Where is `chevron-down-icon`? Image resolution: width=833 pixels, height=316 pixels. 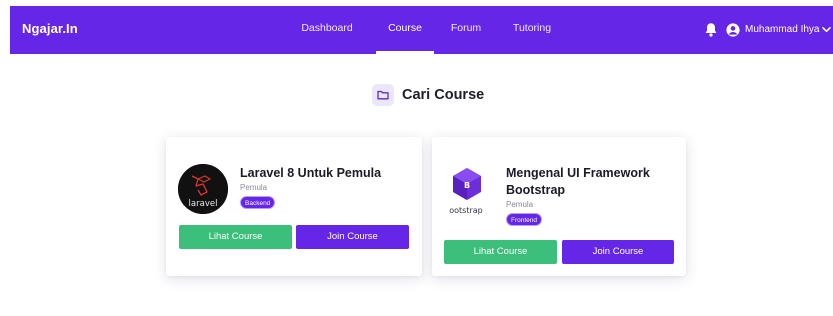
chevron-down-icon is located at coordinates (826, 29).